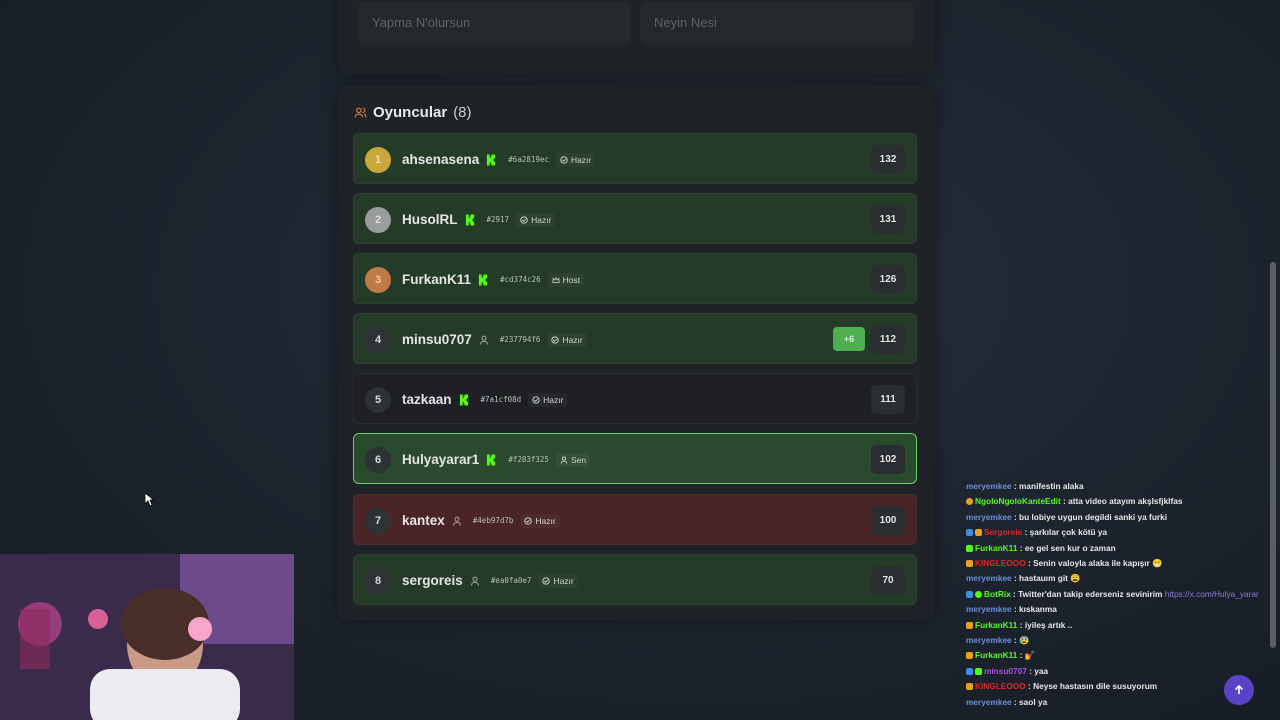 The image size is (1280, 720). What do you see at coordinates (1116, 702) in the screenshot?
I see `chat-message: meryemkee : saol ya` at bounding box center [1116, 702].